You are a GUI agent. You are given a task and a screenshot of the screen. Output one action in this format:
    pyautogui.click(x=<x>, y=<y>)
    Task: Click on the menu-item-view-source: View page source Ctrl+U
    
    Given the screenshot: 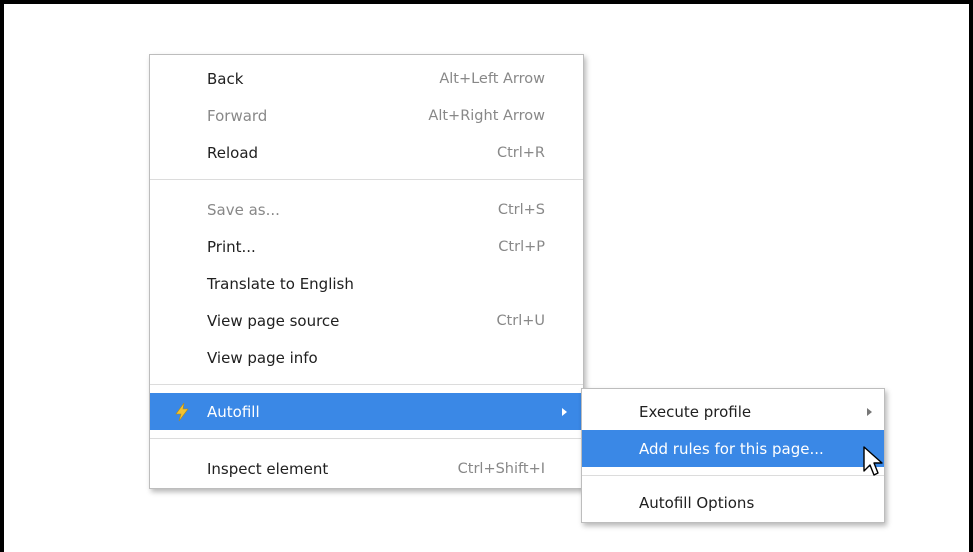 What is the action you would take?
    pyautogui.click(x=366, y=320)
    